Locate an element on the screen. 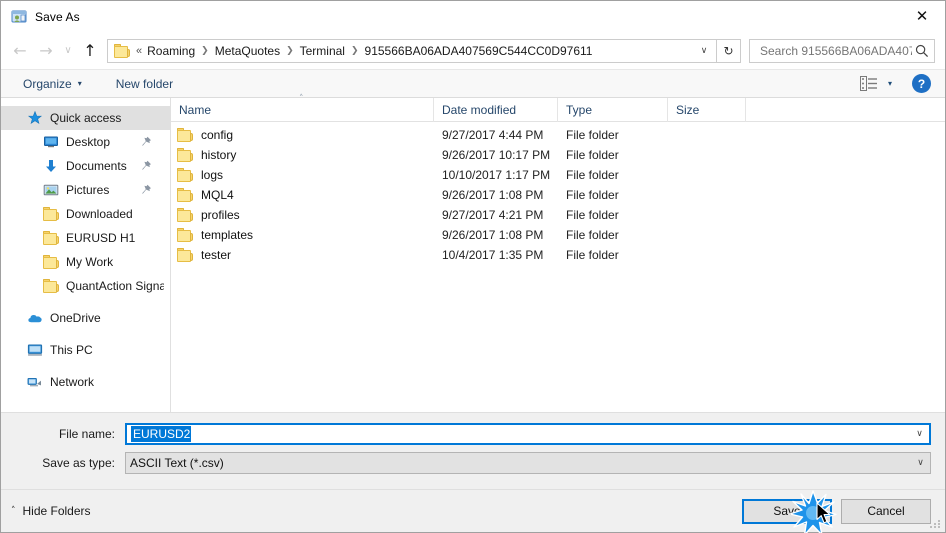 Image resolution: width=946 pixels, height=533 pixels. column-header-size: Size is located at coordinates (707, 109).